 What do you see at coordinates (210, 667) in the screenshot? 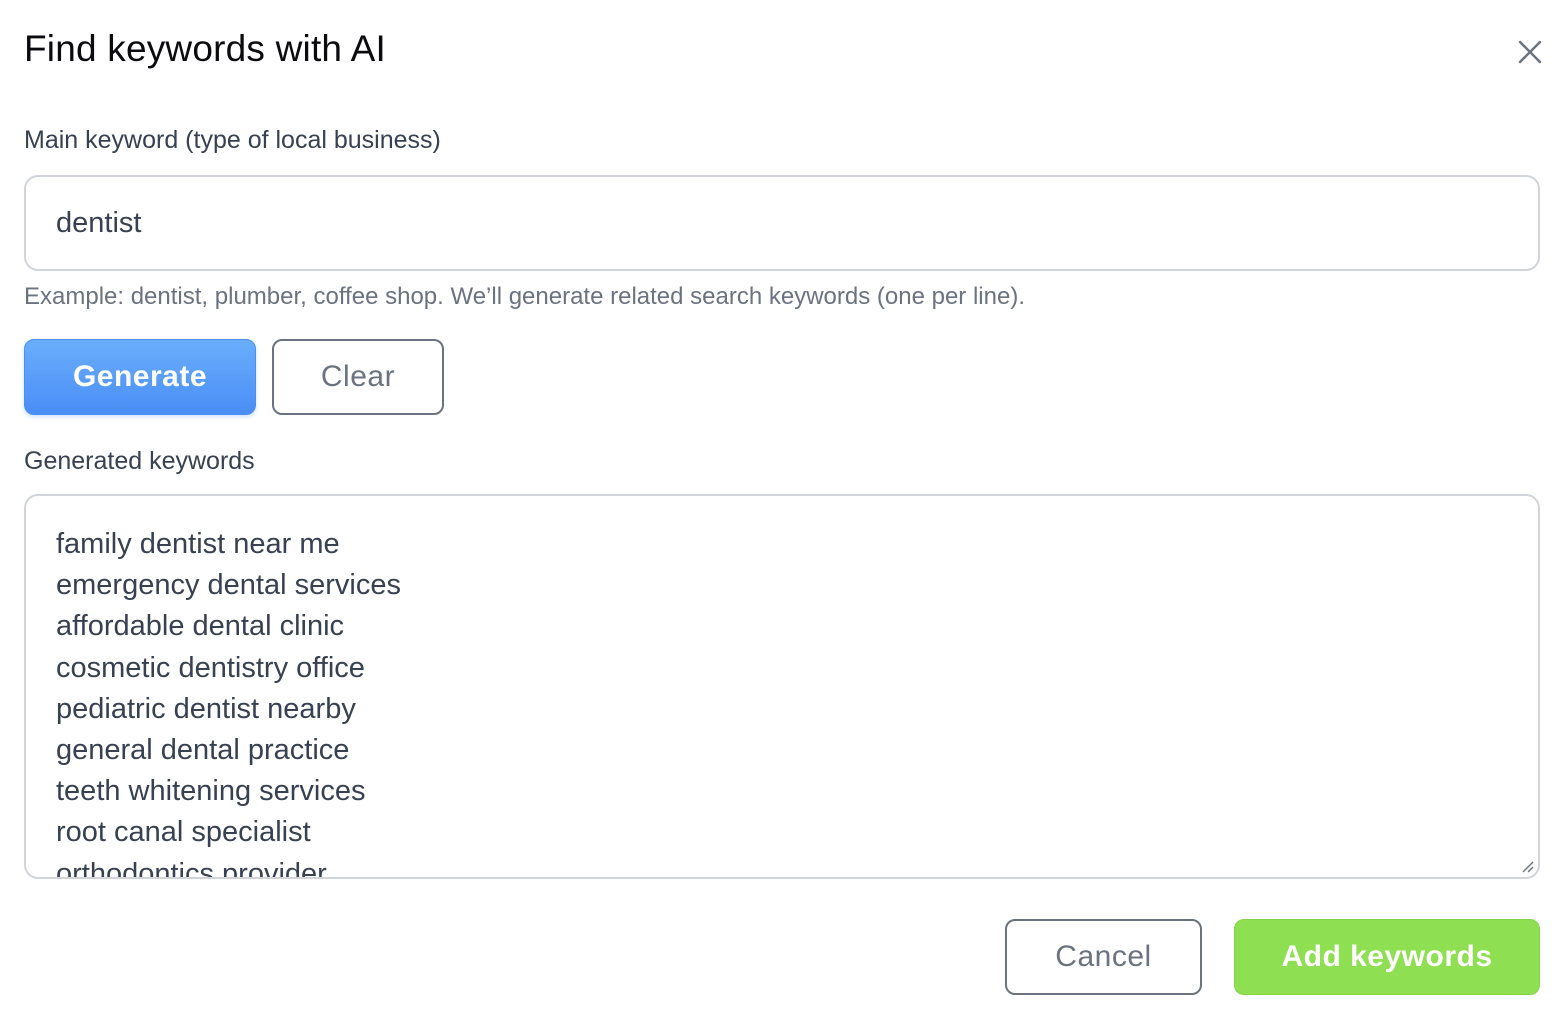
I see `keyword-line: cosmetic dentistry office` at bounding box center [210, 667].